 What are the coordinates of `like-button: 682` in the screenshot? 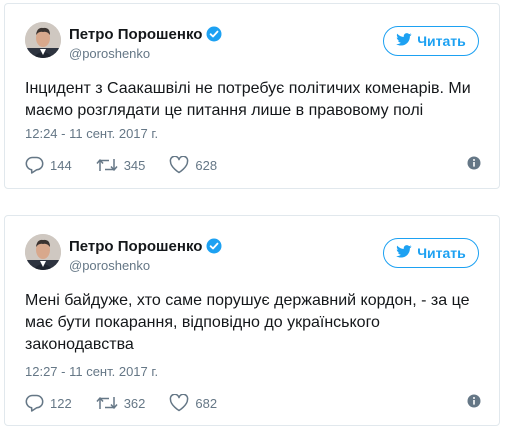 It's located at (193, 403).